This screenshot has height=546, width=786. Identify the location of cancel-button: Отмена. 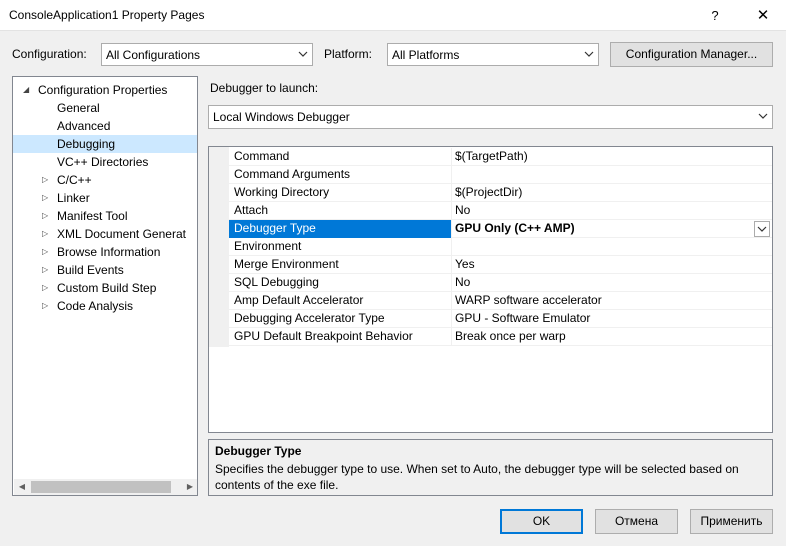
(636, 521).